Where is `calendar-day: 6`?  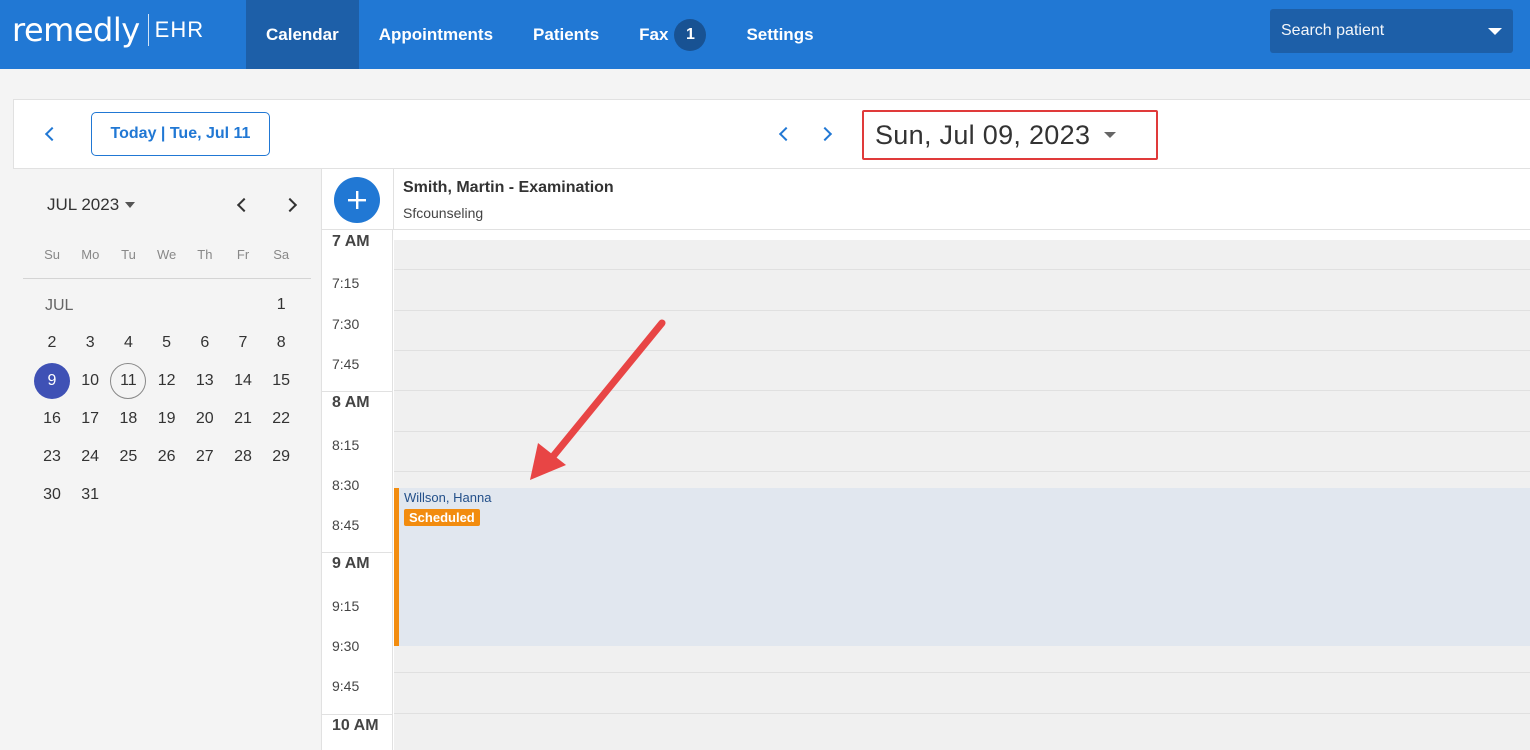
calendar-day: 6 is located at coordinates (205, 343).